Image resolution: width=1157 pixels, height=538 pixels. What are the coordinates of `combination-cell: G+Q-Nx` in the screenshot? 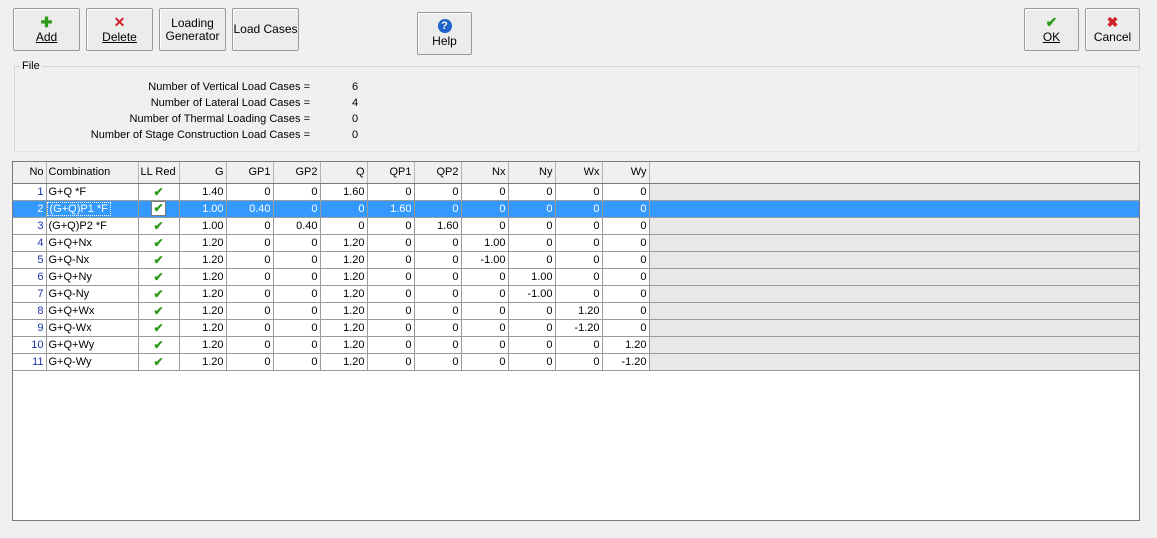 It's located at (92, 260).